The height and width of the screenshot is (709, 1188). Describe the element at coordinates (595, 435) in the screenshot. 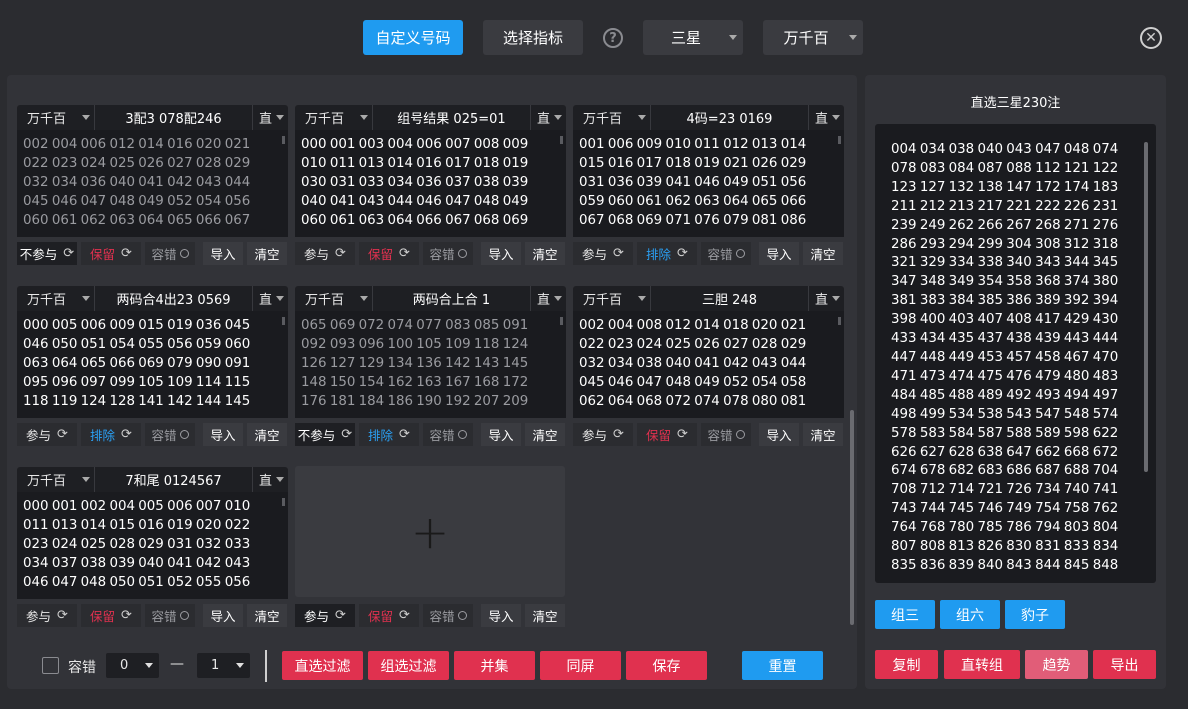

I see `participate-label: 参与` at that location.